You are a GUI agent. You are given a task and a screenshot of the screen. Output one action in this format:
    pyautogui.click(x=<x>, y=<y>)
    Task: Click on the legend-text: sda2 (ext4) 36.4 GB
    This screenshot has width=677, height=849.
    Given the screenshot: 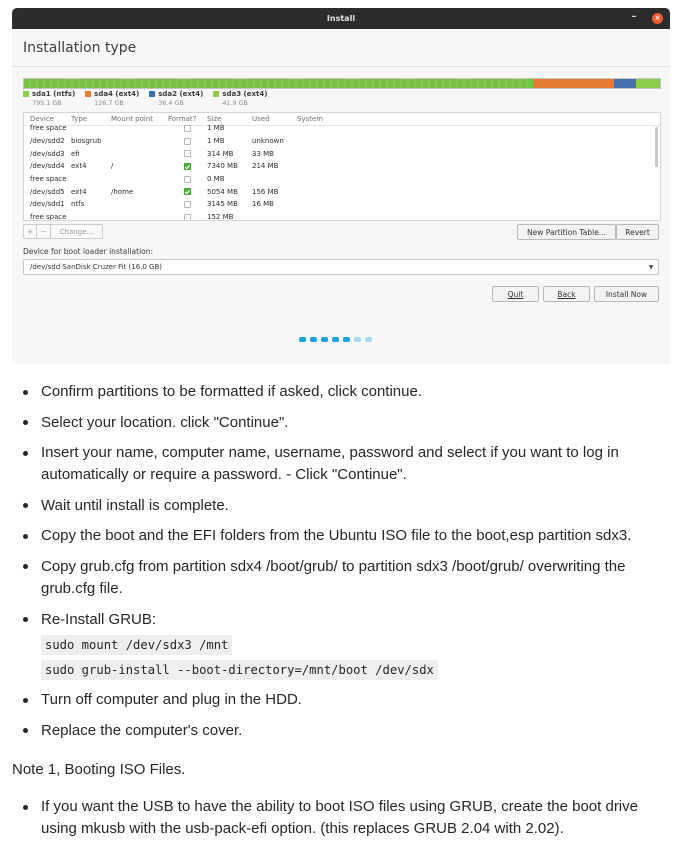 What is the action you would take?
    pyautogui.click(x=180, y=98)
    